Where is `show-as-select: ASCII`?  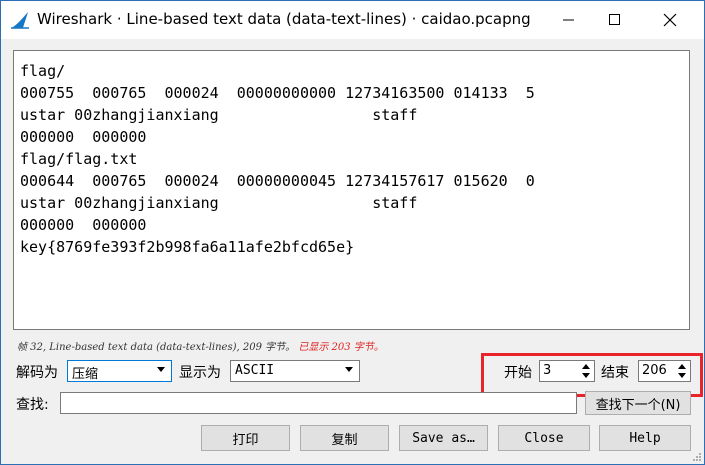
show-as-select: ASCII is located at coordinates (295, 371).